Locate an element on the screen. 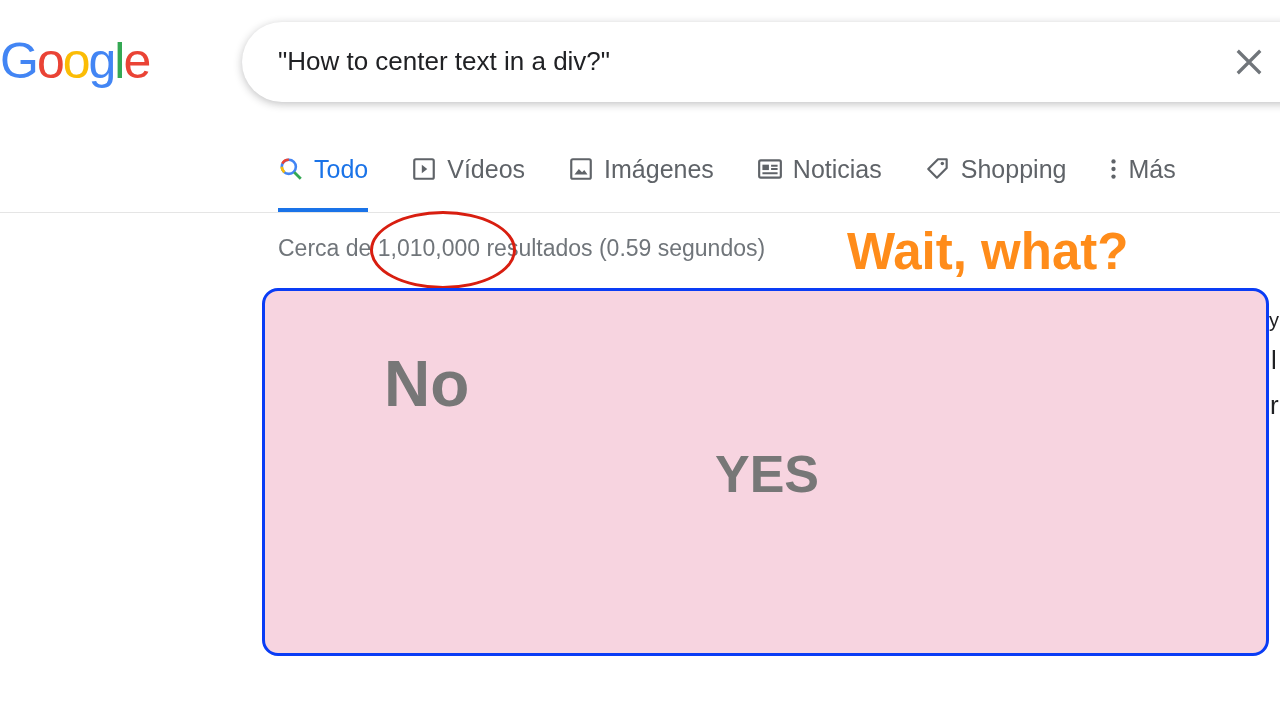  meme-text: YES is located at coordinates (767, 474).